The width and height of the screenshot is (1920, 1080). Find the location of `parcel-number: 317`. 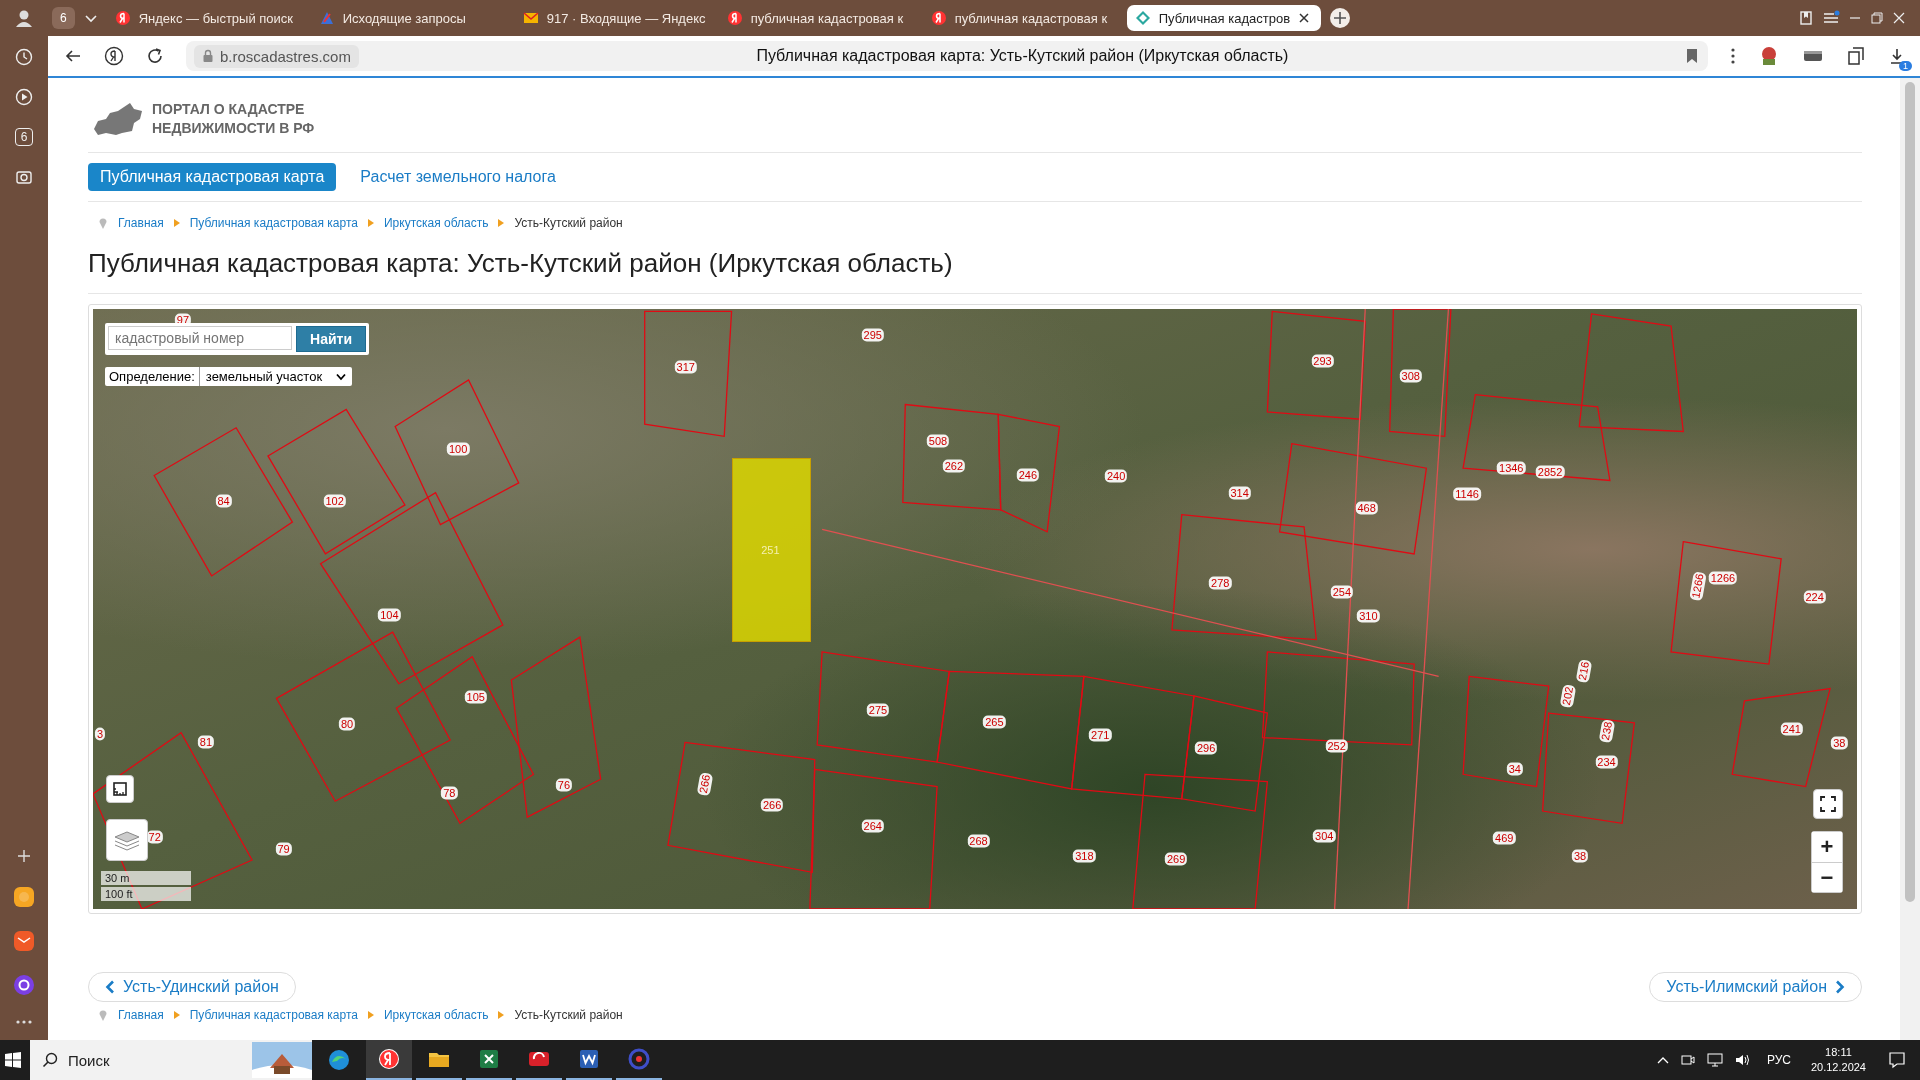

parcel-number: 317 is located at coordinates (685, 367).